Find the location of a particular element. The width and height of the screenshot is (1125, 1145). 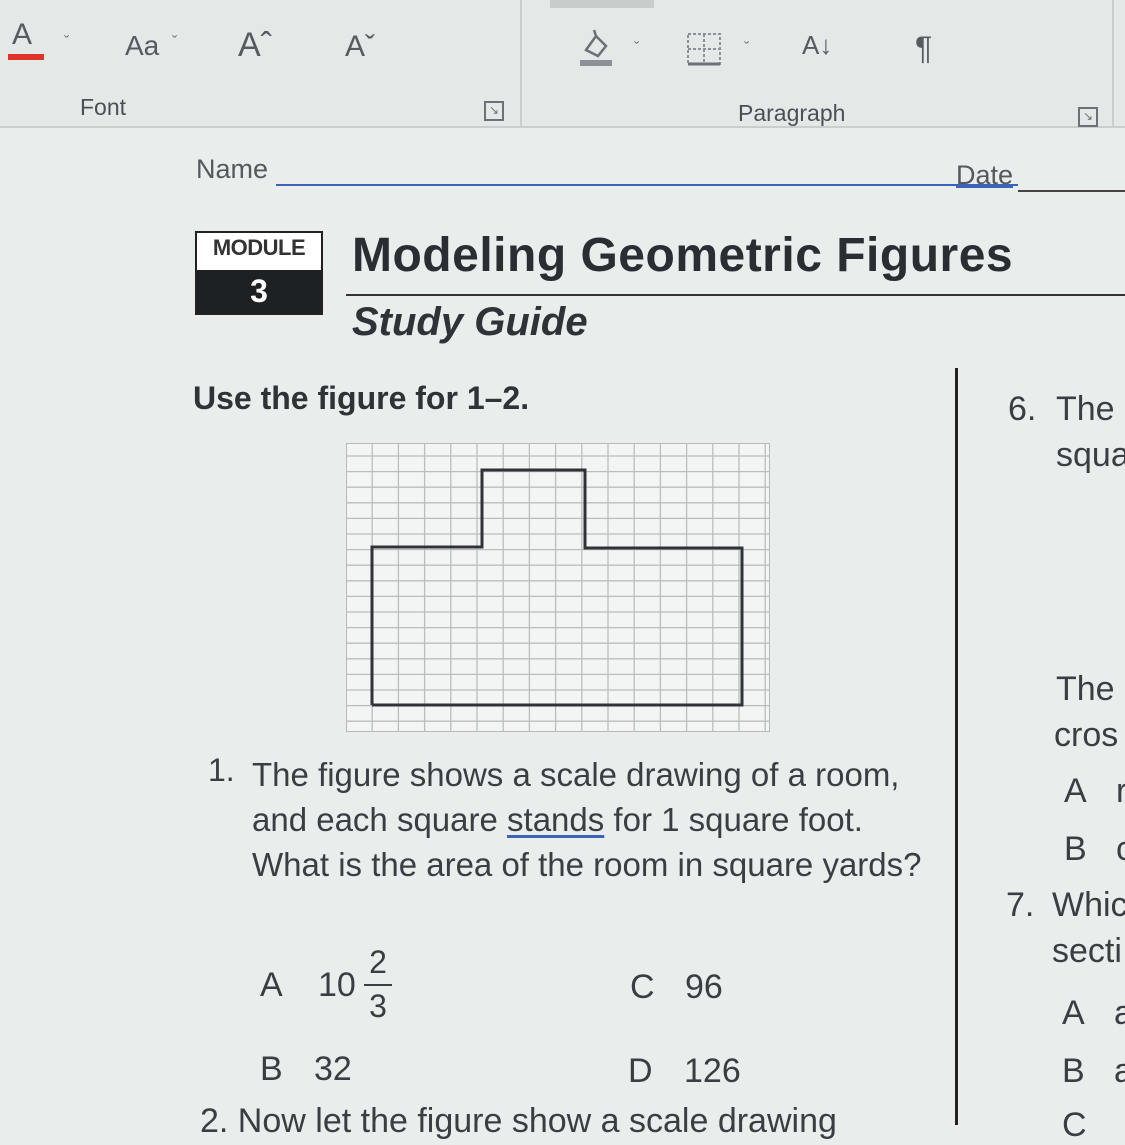

question-7-option-b: B is located at coordinates (1073, 1071).